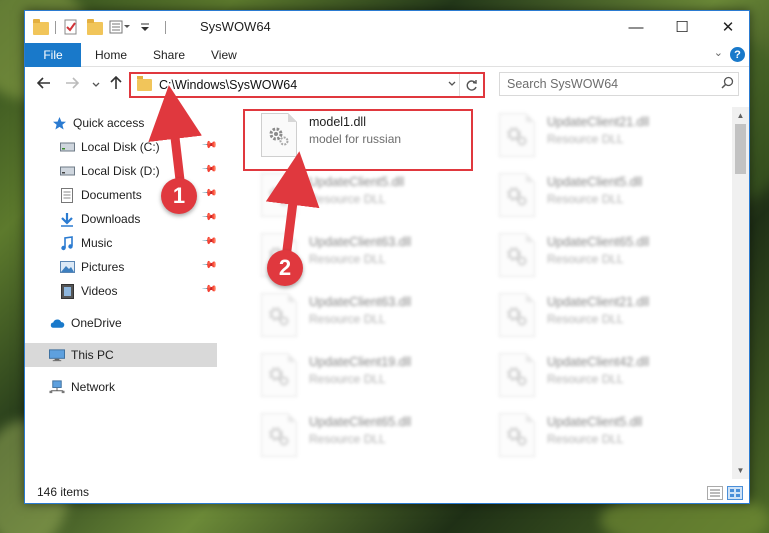 This screenshot has height=533, width=769. Describe the element at coordinates (67, 219) in the screenshot. I see `download-icon` at that location.